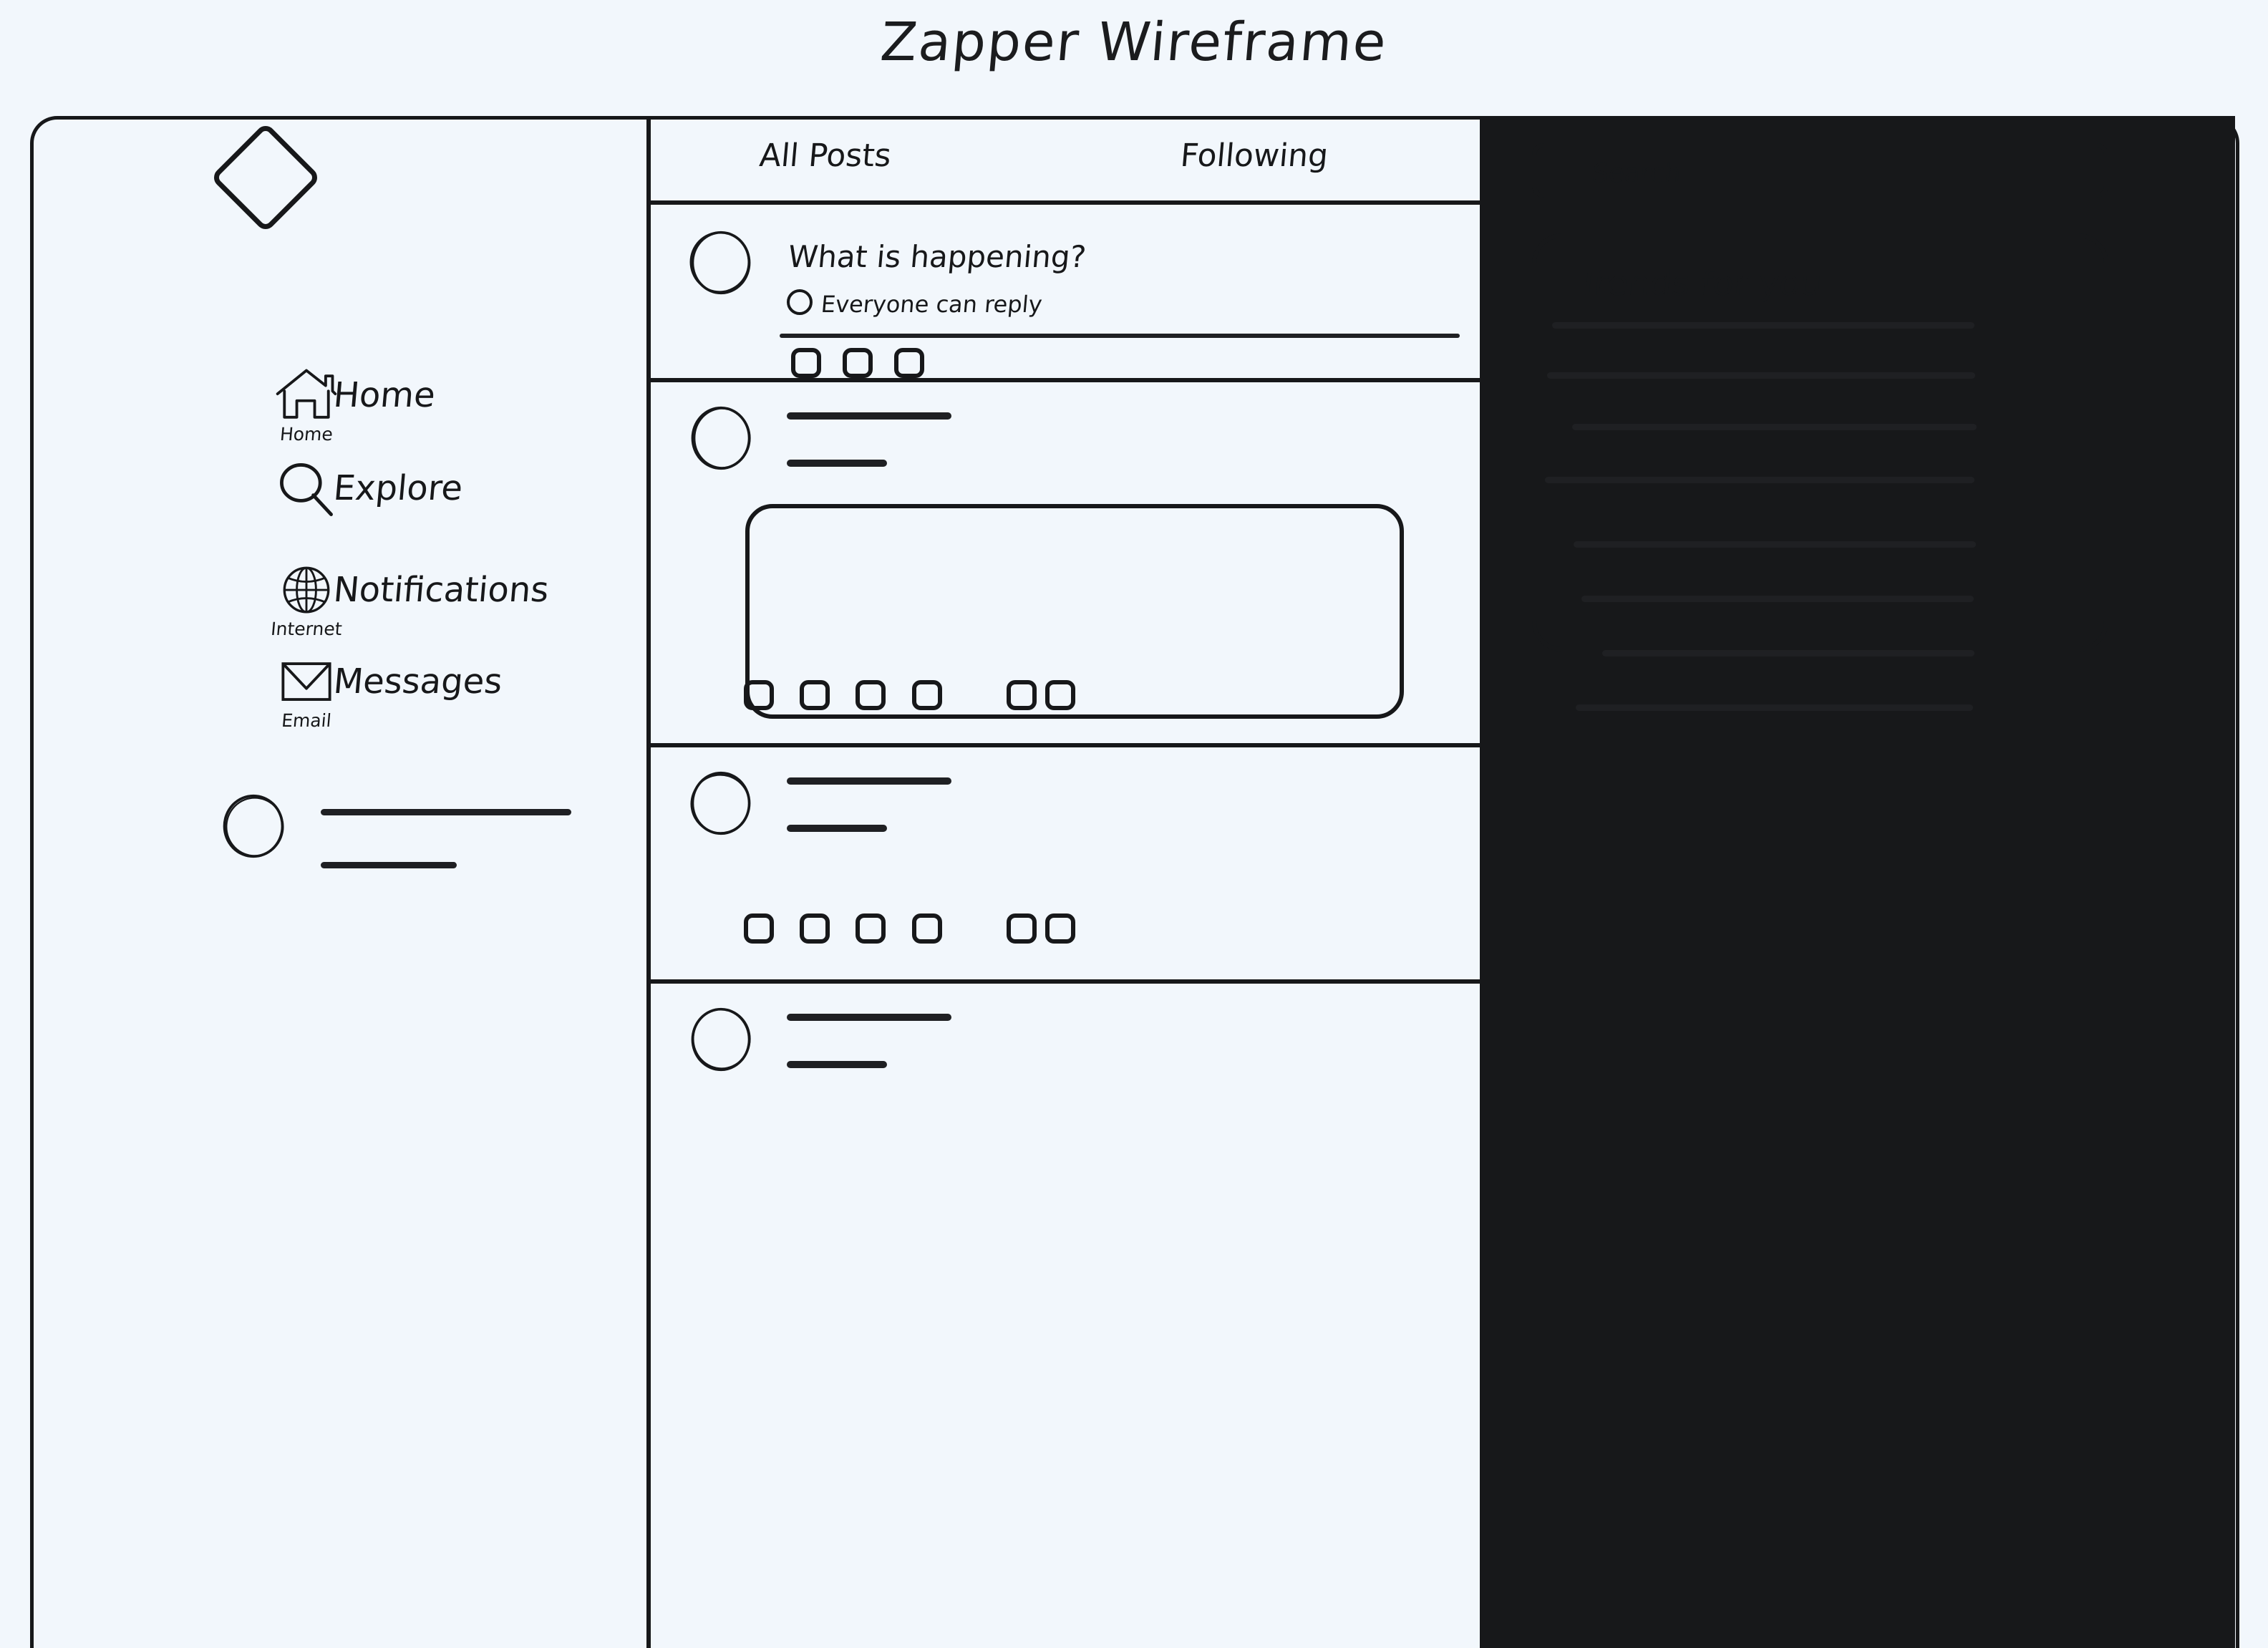  Describe the element at coordinates (1134, 42) in the screenshot. I see `page-title: Zapper Wireframe` at that location.